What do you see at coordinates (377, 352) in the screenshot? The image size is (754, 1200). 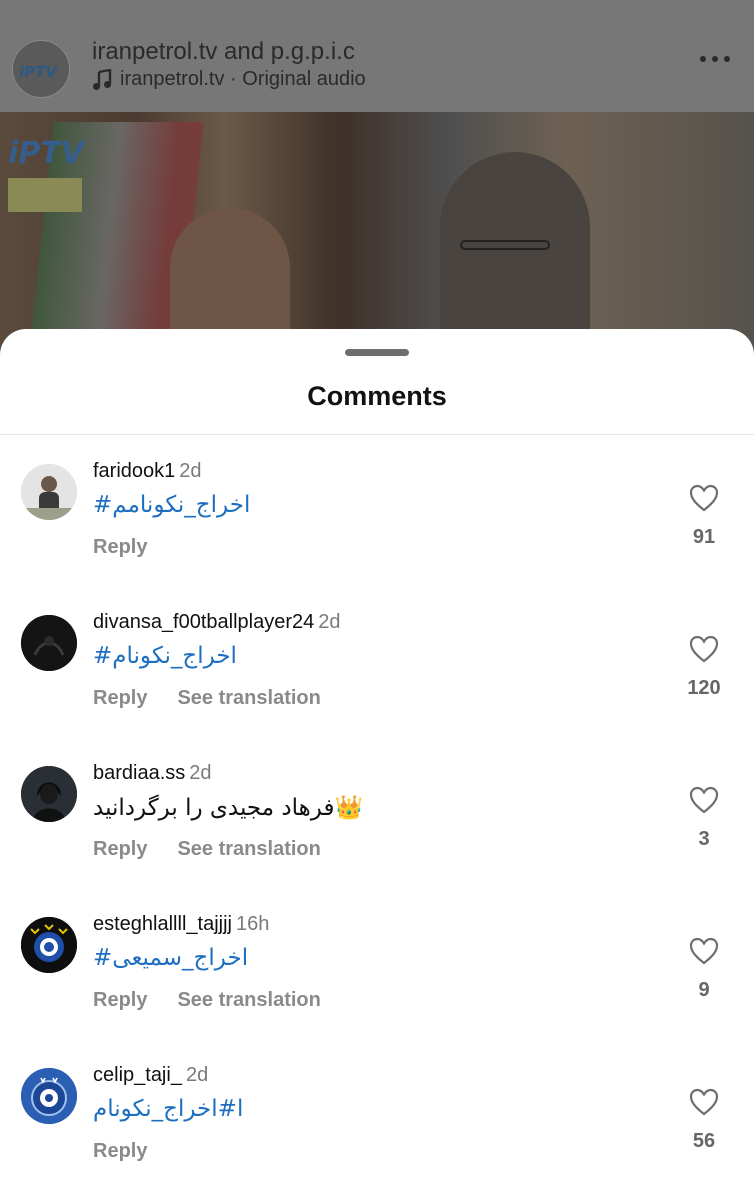 I see `sheet-drag-handle` at bounding box center [377, 352].